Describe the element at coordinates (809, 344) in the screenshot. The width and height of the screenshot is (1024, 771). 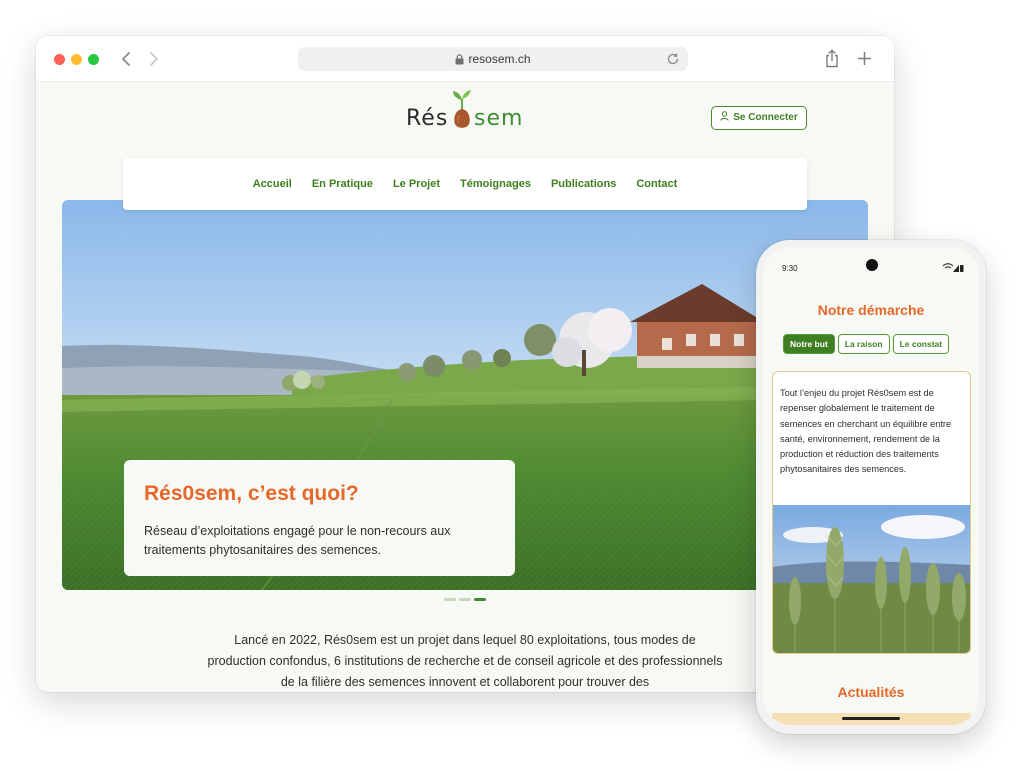
I see `tab-notre-but: Notre but` at that location.